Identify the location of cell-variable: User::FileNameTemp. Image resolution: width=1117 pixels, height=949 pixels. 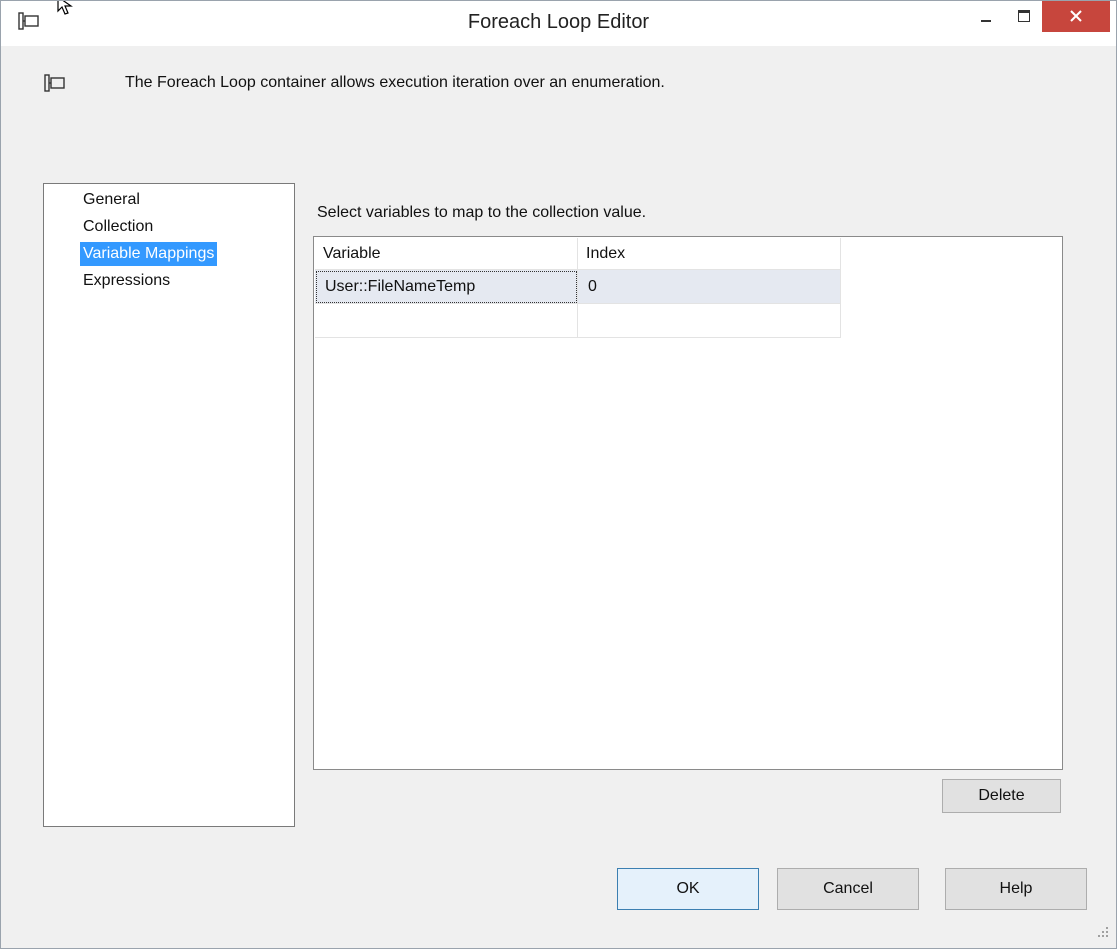
(446, 287).